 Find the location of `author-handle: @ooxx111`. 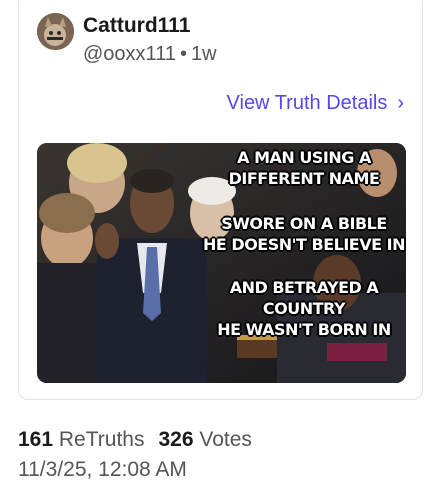

author-handle: @ooxx111 is located at coordinates (129, 54).